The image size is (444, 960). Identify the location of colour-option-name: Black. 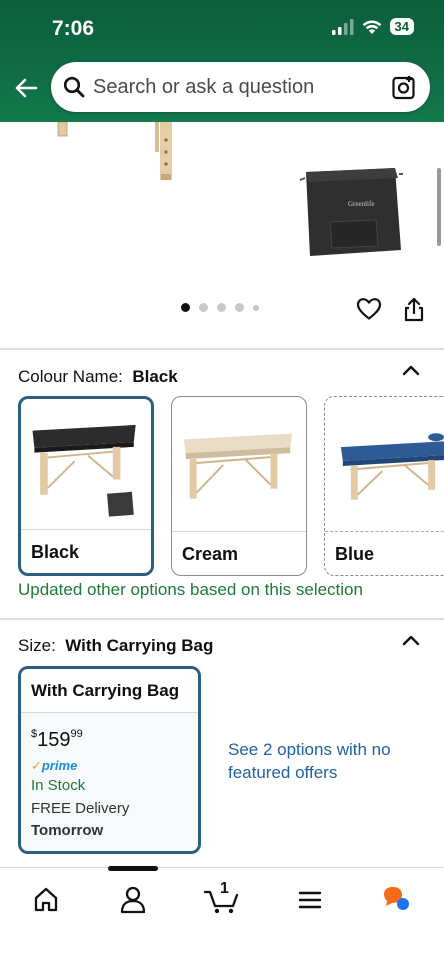
(55, 552).